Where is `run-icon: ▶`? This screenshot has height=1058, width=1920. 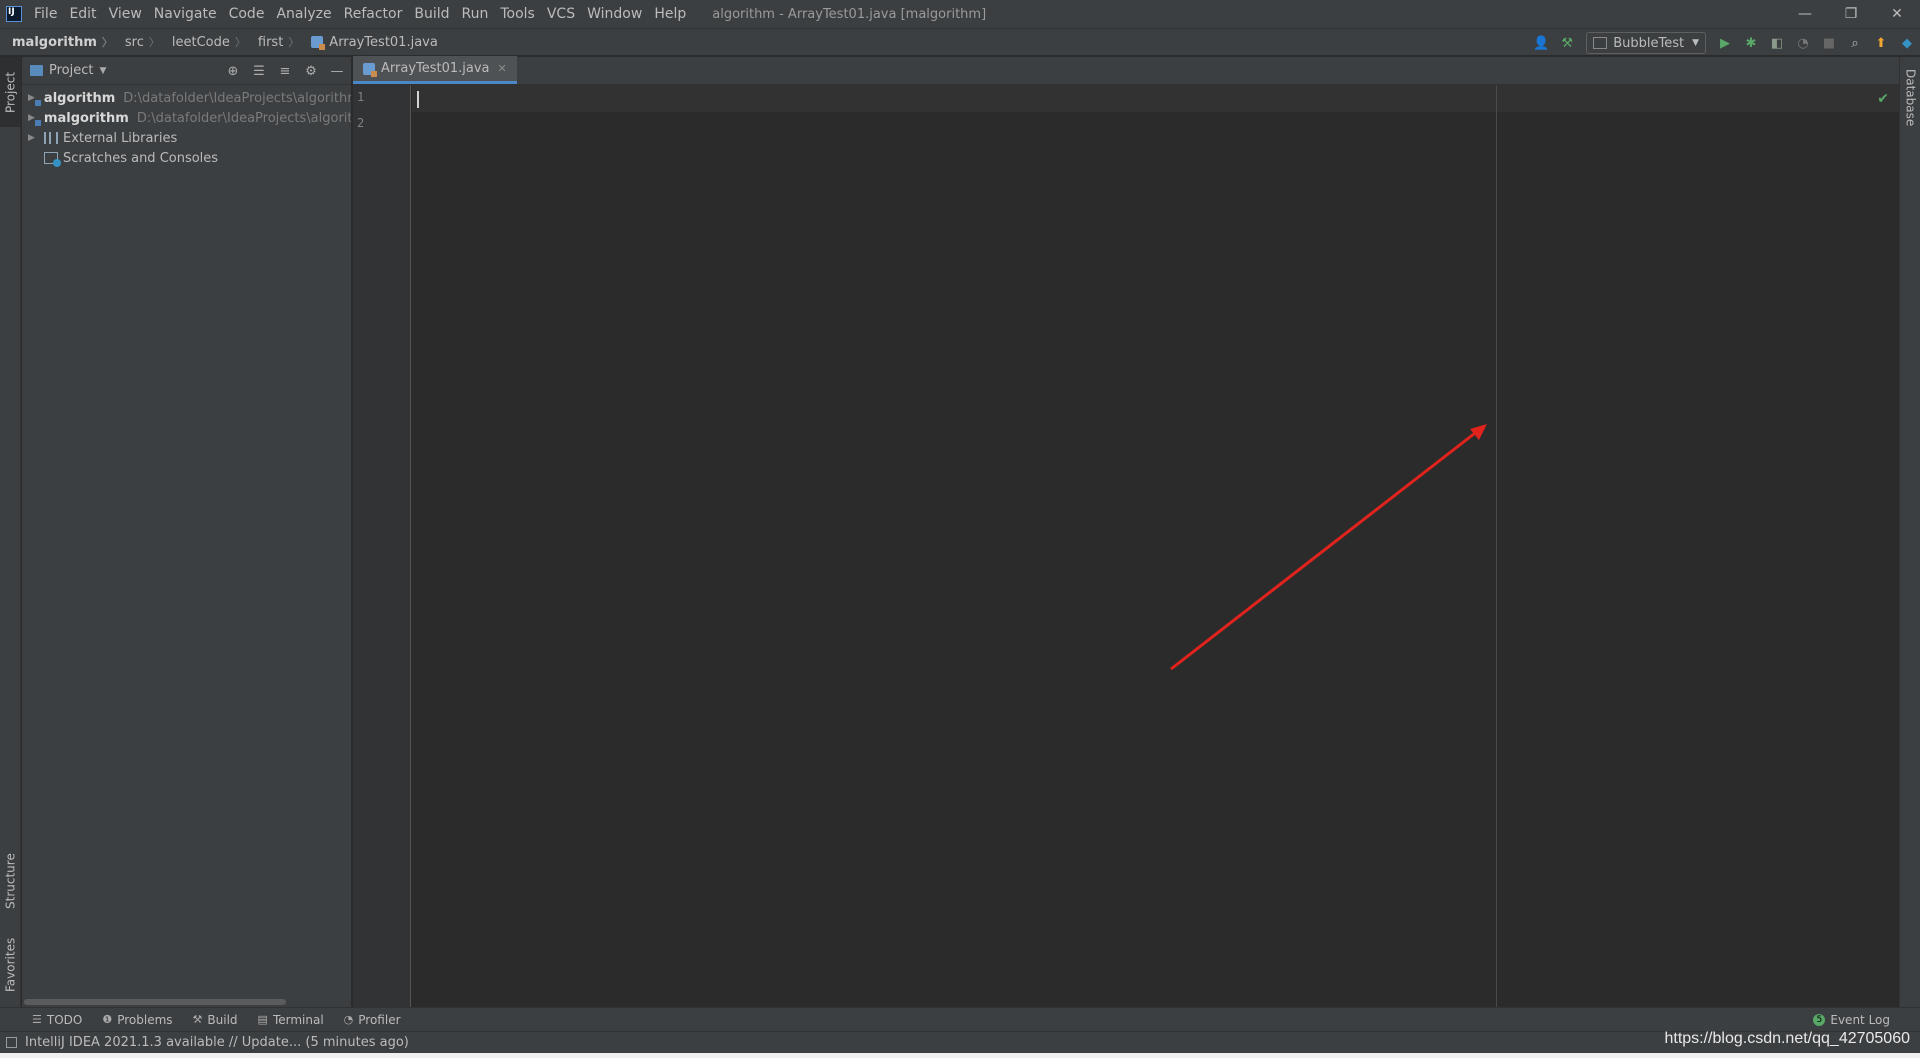
run-icon: ▶ is located at coordinates (1725, 43).